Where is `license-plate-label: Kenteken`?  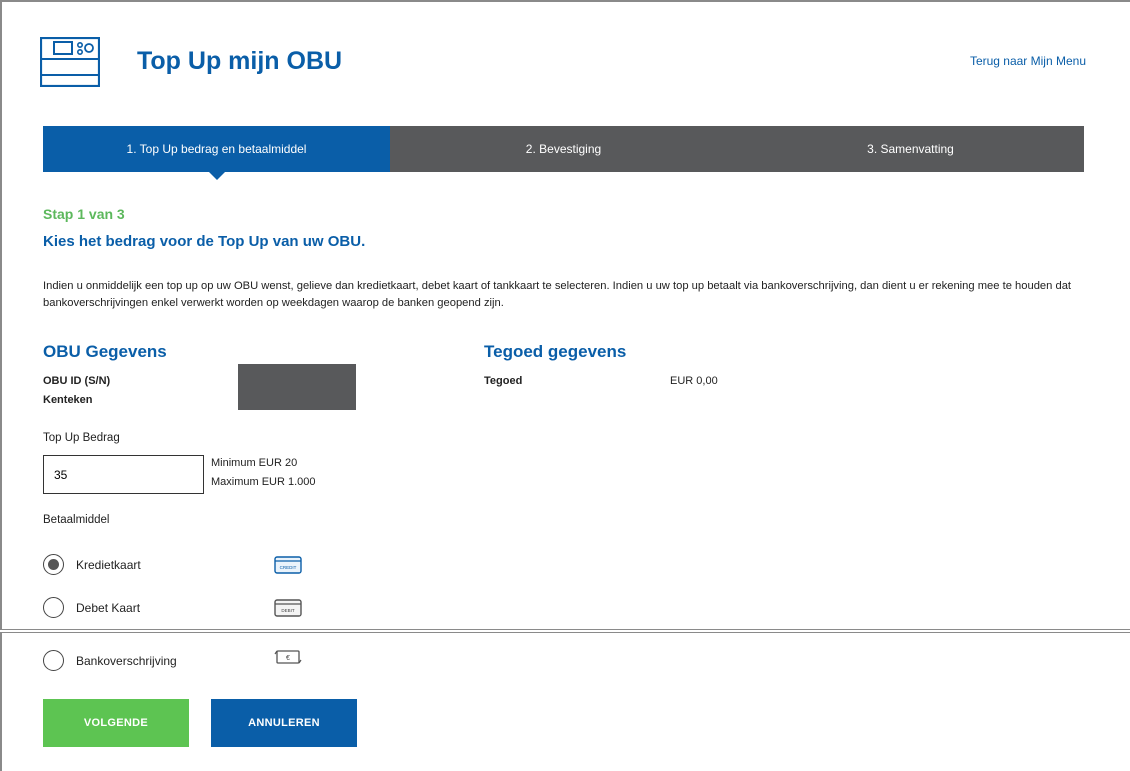 license-plate-label: Kenteken is located at coordinates (68, 400).